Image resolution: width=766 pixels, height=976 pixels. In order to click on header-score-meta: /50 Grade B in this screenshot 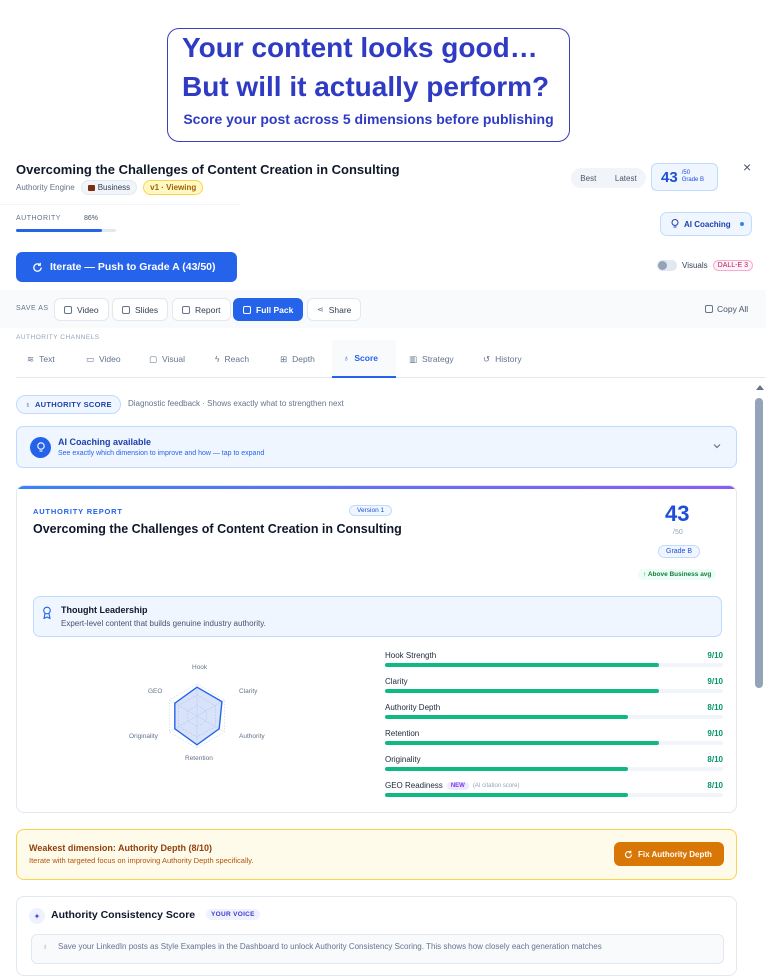, I will do `click(693, 177)`.